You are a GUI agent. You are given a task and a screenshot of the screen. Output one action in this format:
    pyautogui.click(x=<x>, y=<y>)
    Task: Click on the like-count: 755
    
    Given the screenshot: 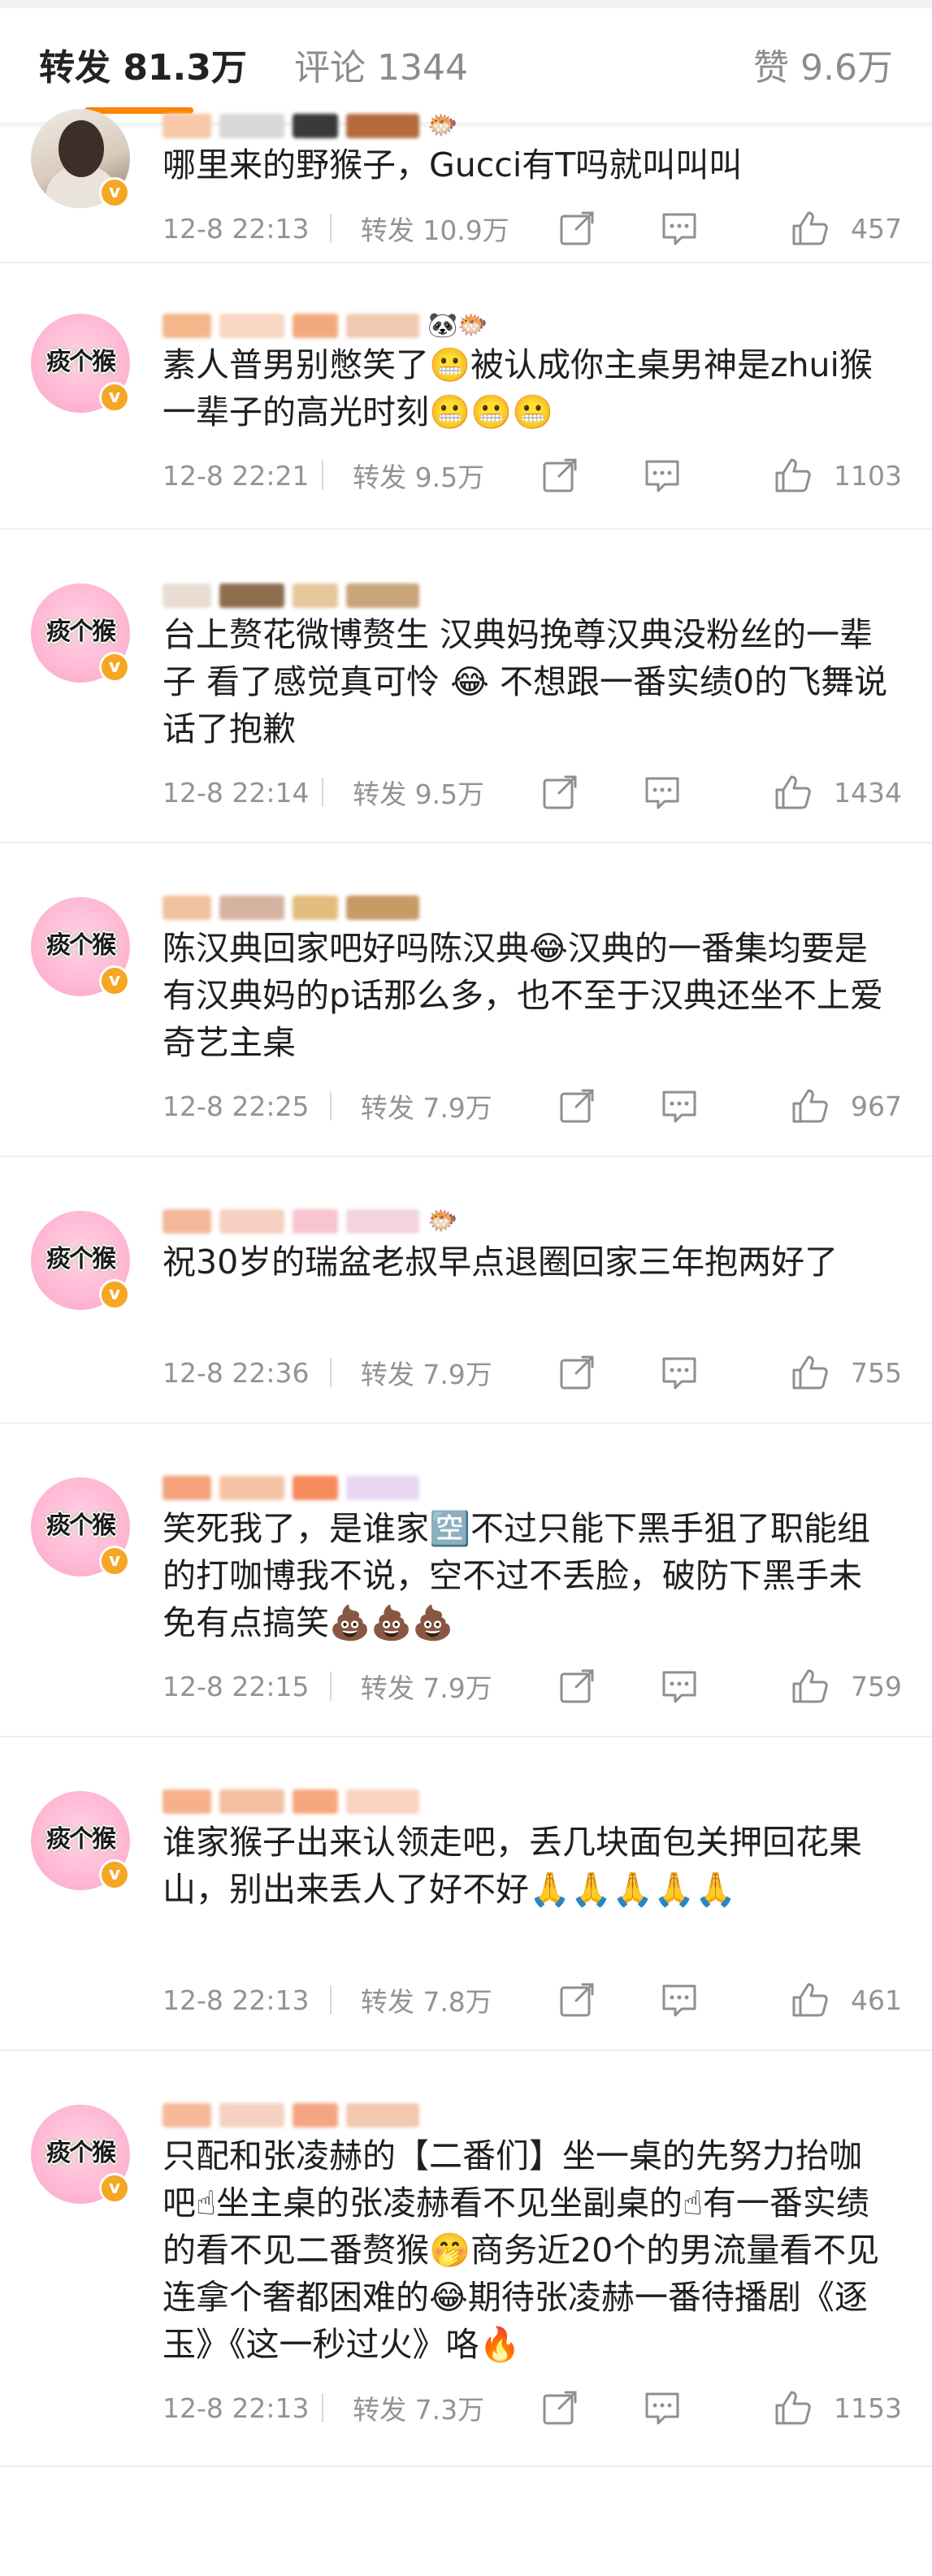 What is the action you would take?
    pyautogui.click(x=876, y=1373)
    